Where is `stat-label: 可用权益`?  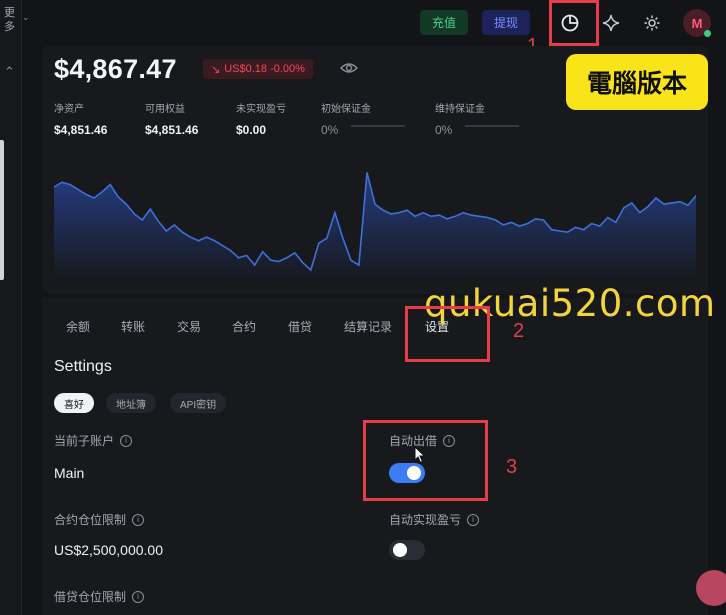
stat-label: 可用权益 is located at coordinates (165, 109).